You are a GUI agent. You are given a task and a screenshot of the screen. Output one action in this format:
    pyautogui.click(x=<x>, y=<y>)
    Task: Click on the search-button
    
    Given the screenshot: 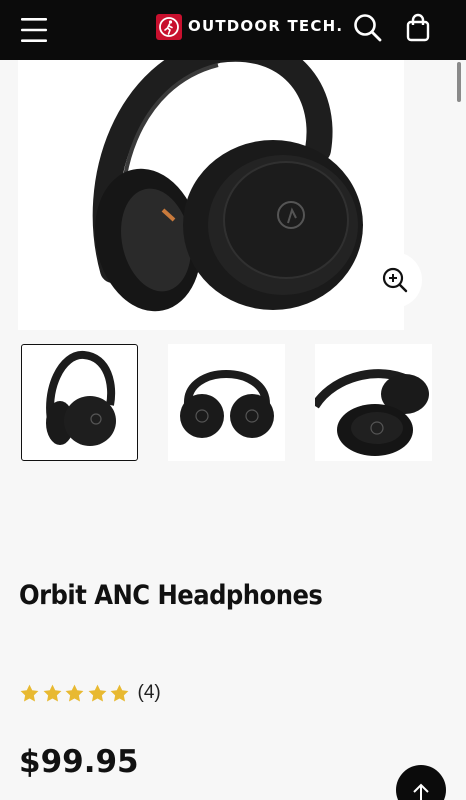 What is the action you would take?
    pyautogui.click(x=368, y=28)
    